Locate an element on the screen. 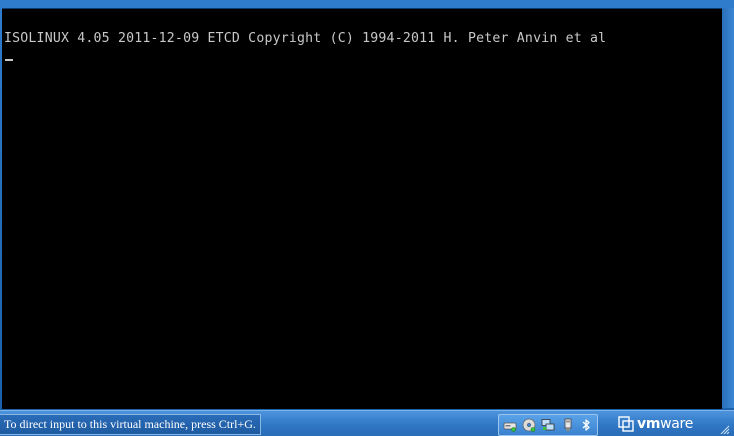 This screenshot has height=436, width=734. bluetooth-icon is located at coordinates (586, 425).